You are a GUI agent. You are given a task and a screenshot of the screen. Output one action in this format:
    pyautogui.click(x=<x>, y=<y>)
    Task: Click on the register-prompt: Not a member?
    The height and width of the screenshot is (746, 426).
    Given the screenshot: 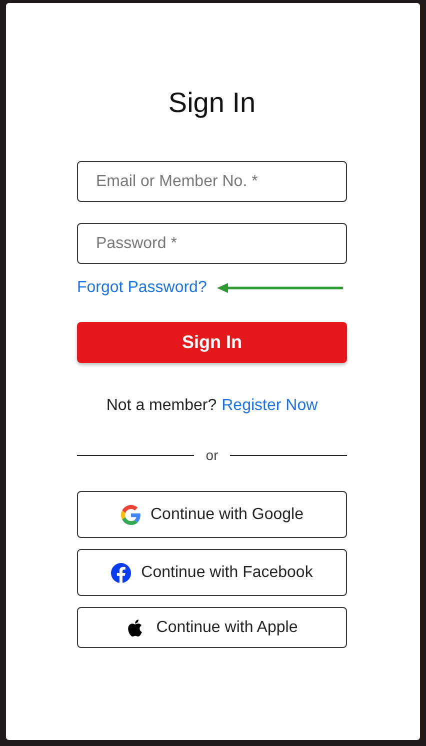 What is the action you would take?
    pyautogui.click(x=161, y=406)
    